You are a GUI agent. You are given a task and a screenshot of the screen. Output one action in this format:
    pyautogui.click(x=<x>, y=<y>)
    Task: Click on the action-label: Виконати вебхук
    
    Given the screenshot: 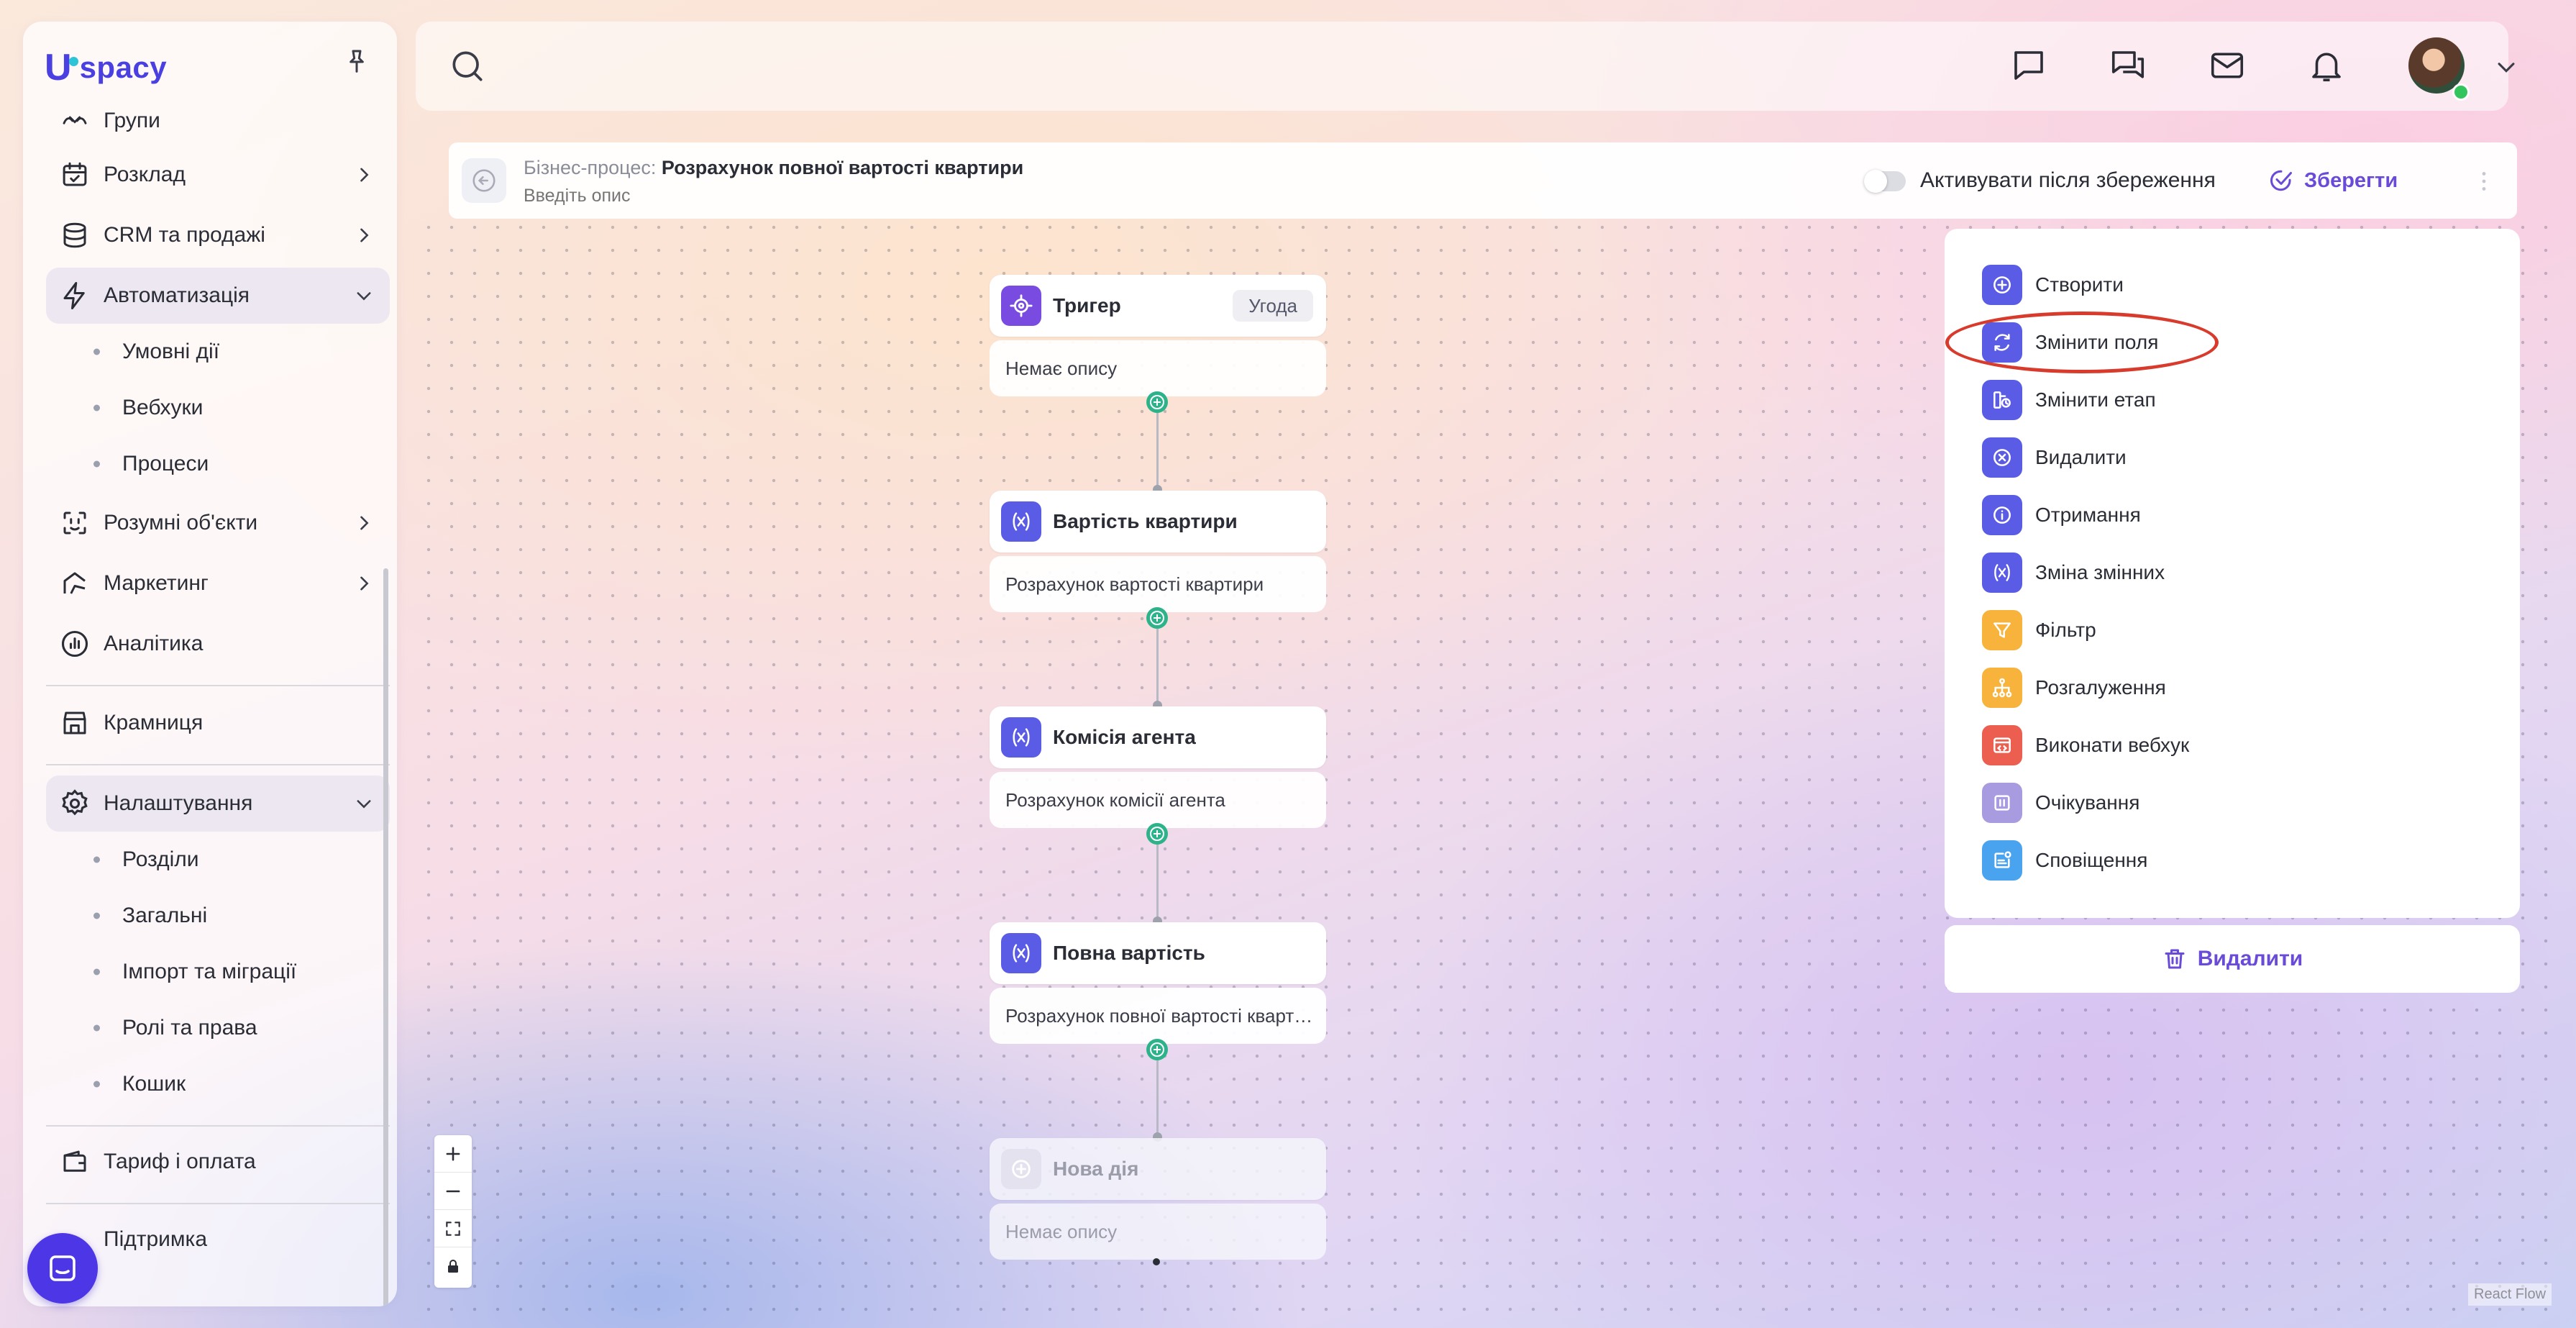 What is the action you would take?
    pyautogui.click(x=2112, y=745)
    